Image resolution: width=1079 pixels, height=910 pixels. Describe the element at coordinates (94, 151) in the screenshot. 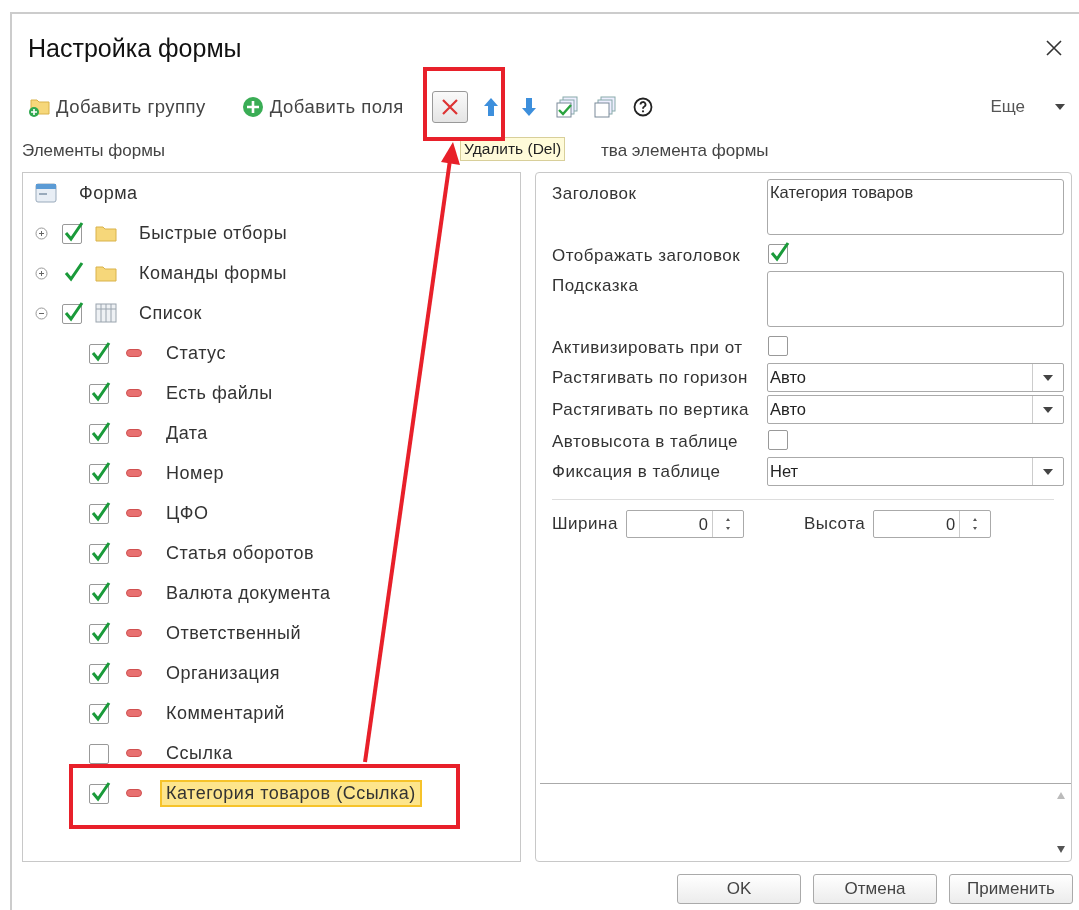

I see `panel-heading: Элементы формы` at that location.